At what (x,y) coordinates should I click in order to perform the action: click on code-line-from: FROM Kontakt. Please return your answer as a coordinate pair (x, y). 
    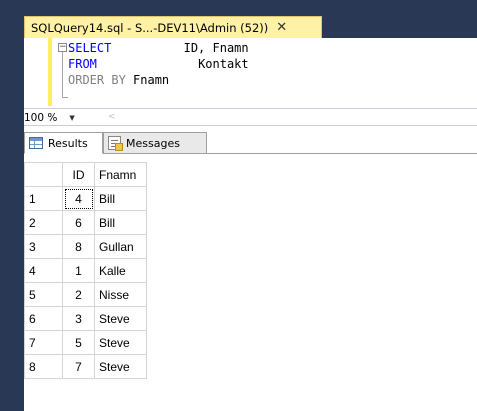
    Looking at the image, I should click on (158, 64).